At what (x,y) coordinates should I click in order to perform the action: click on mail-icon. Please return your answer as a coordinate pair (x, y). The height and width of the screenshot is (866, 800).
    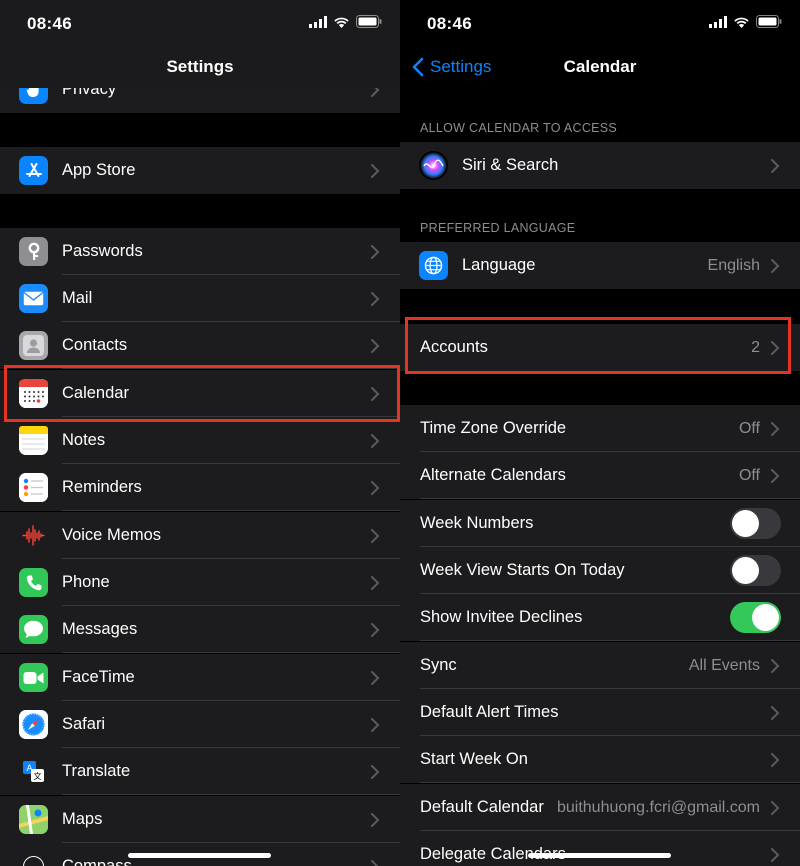
    Looking at the image, I should click on (33, 298).